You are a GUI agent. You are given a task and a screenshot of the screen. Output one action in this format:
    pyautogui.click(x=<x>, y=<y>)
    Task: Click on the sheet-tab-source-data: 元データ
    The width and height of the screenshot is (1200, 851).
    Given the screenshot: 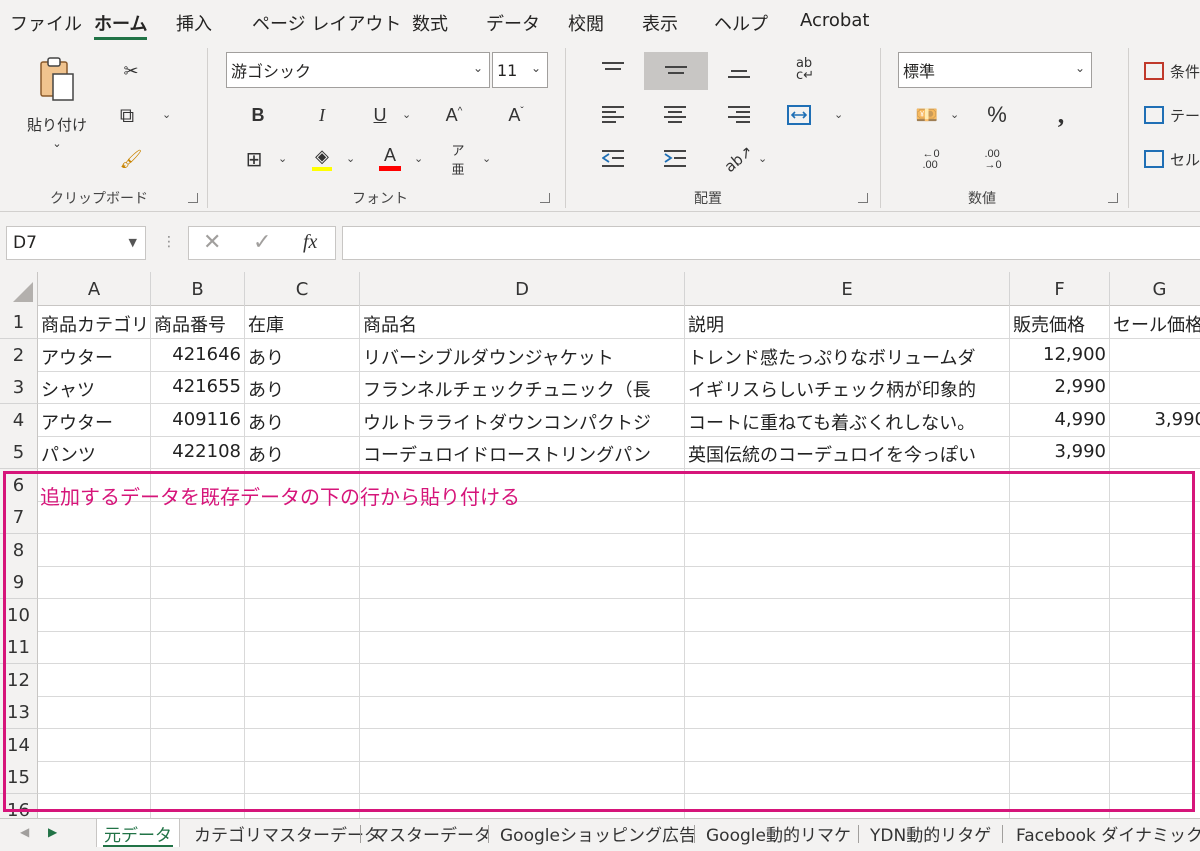 What is the action you would take?
    pyautogui.click(x=138, y=833)
    